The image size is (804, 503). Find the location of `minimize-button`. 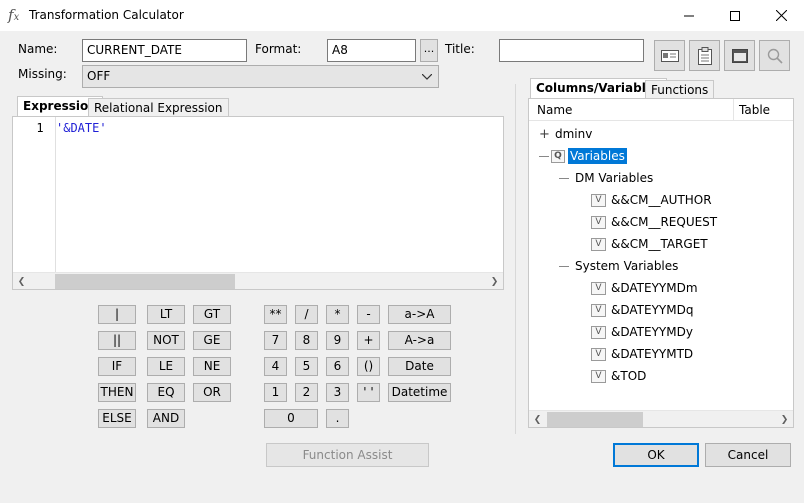

minimize-button is located at coordinates (689, 15).